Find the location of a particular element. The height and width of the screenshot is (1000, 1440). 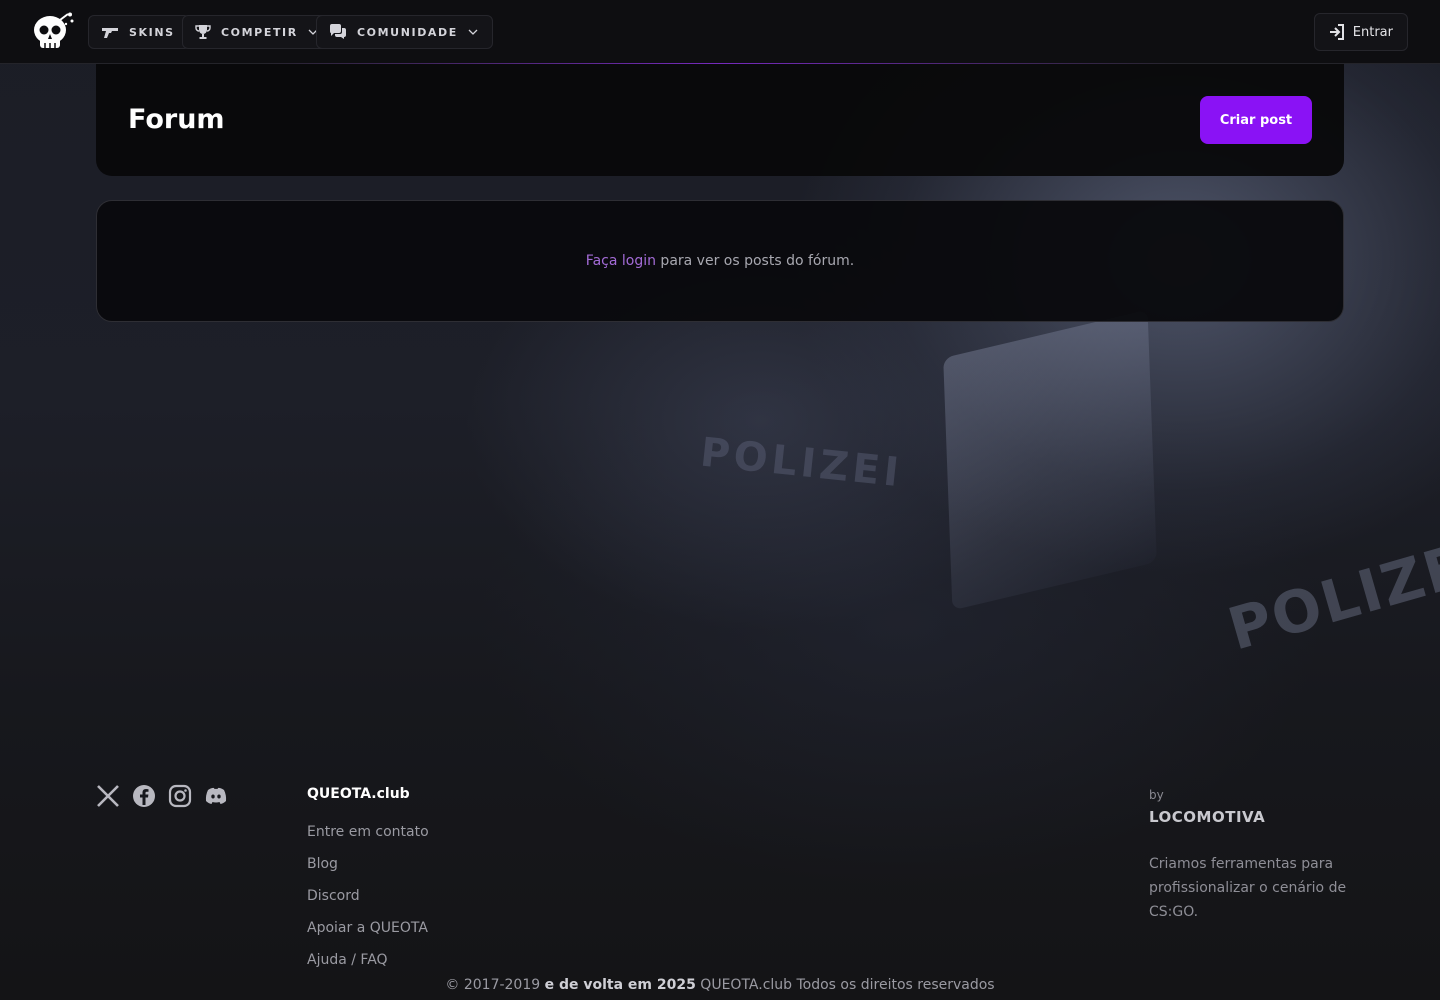

page-title: Forum is located at coordinates (176, 119).